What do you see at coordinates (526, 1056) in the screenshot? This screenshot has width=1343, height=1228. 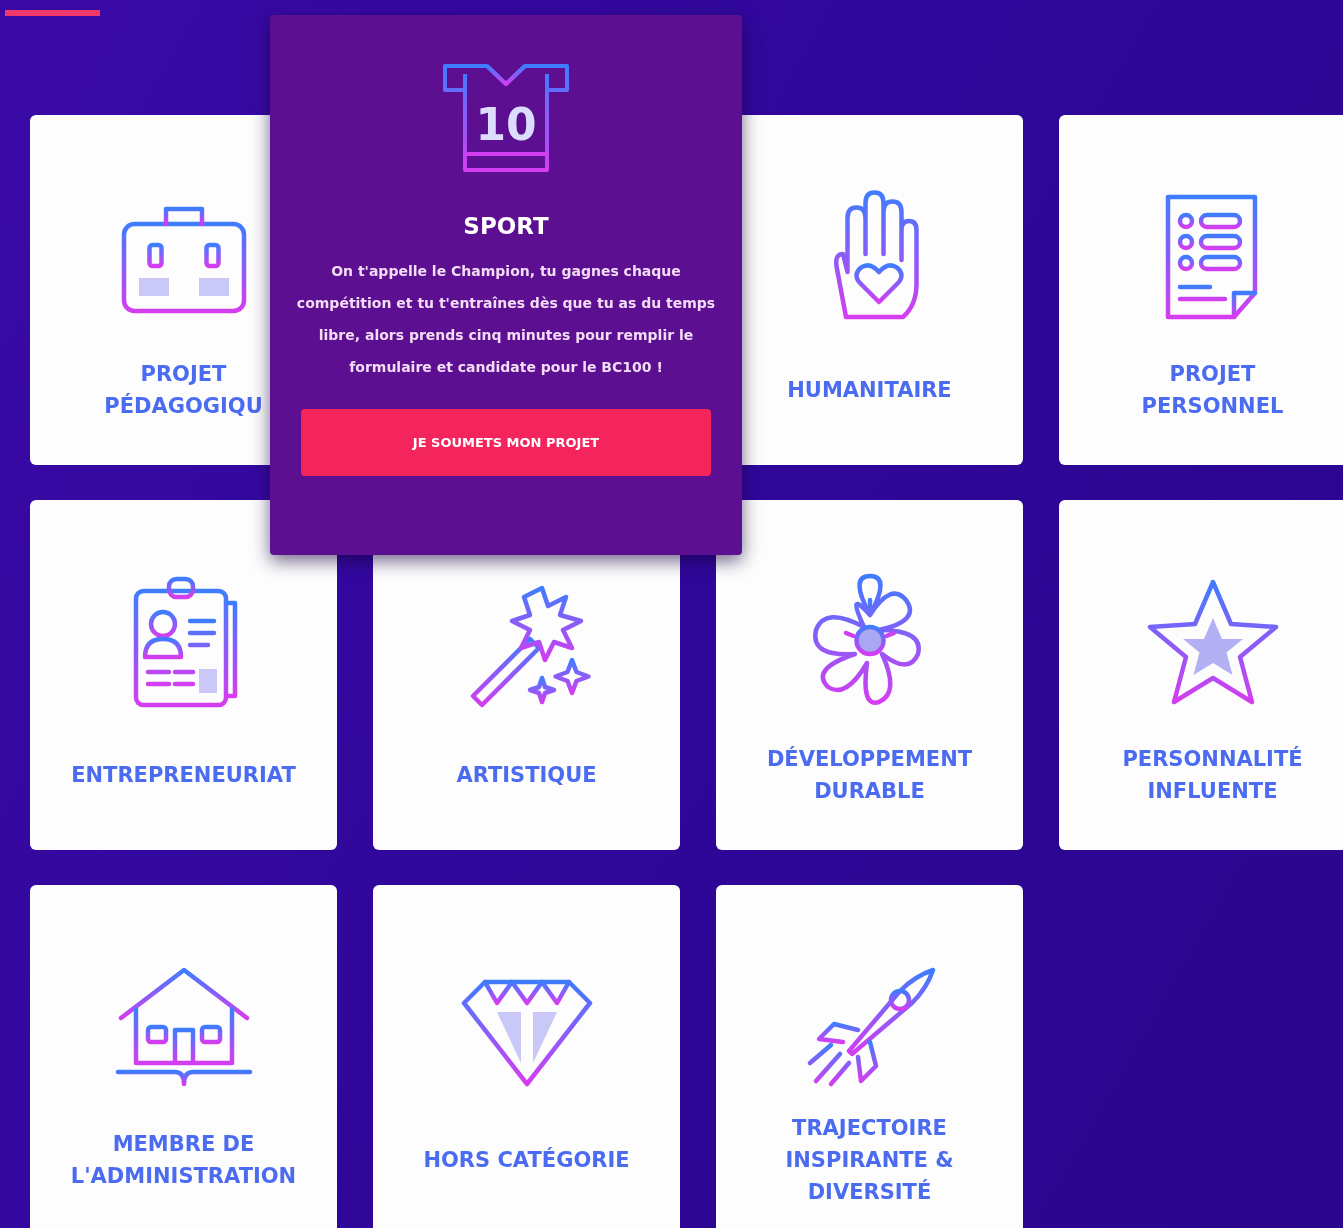 I see `category-card: HORS CATÉGORIE` at bounding box center [526, 1056].